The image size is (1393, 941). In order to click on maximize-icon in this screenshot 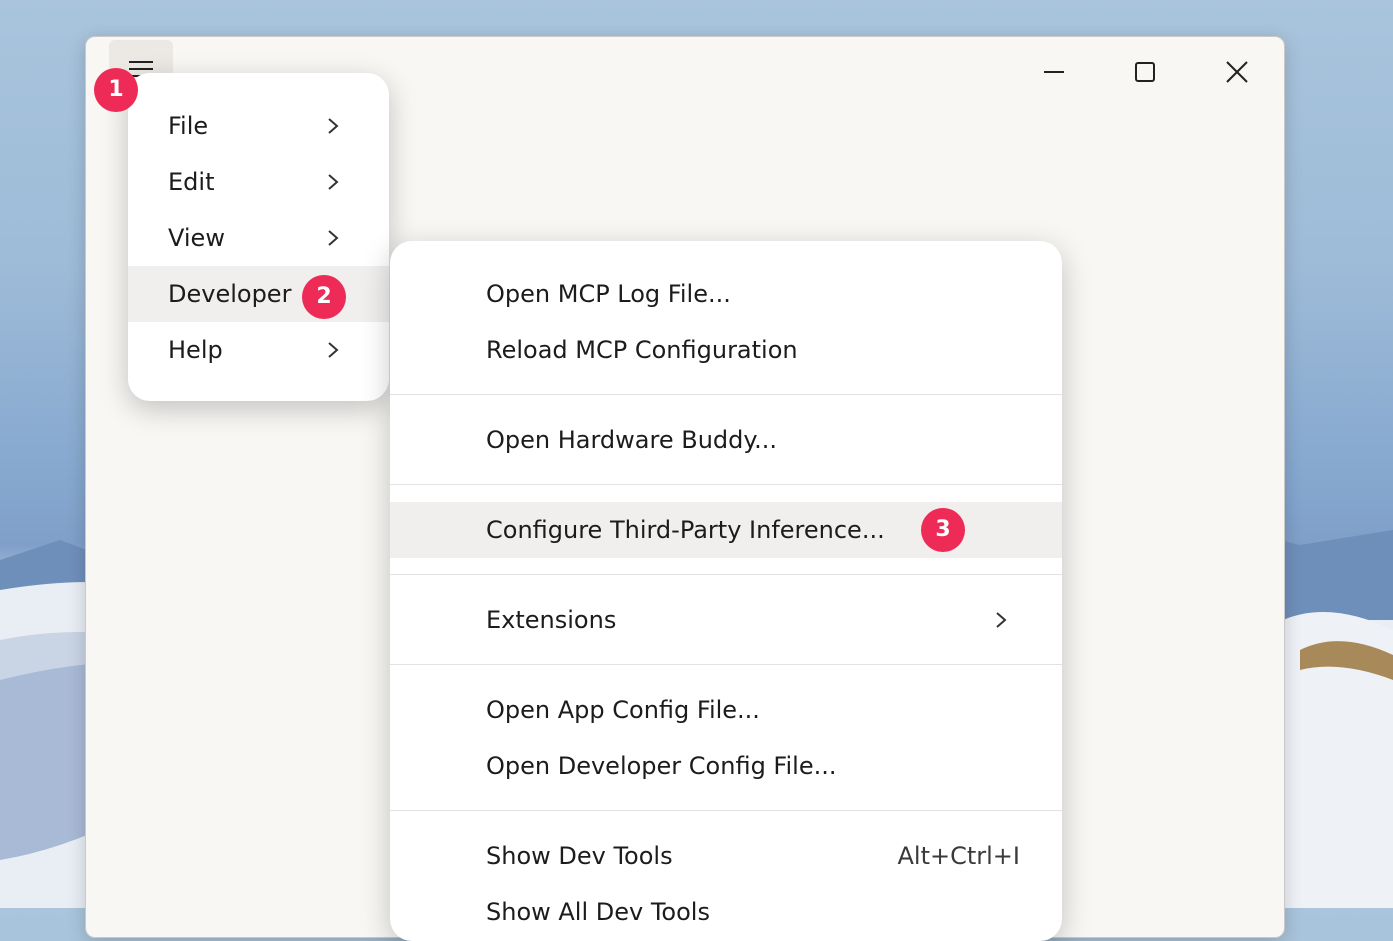, I will do `click(1145, 72)`.